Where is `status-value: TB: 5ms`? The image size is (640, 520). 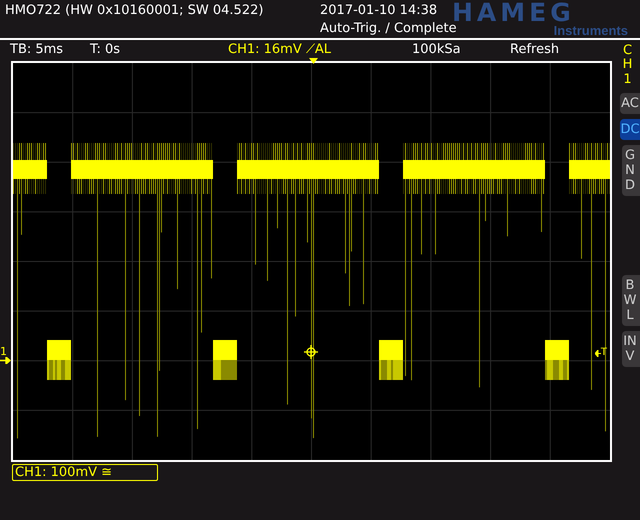 status-value: TB: 5ms is located at coordinates (37, 50).